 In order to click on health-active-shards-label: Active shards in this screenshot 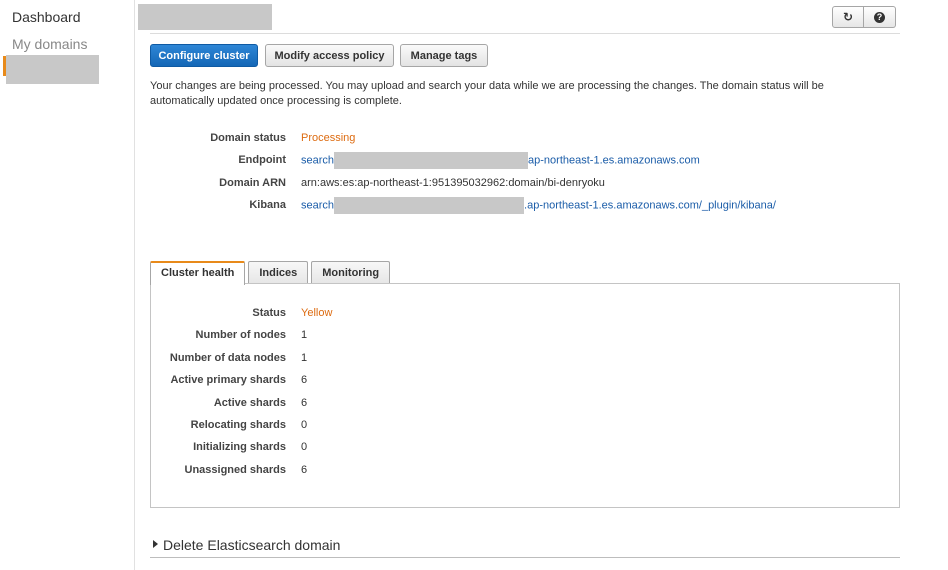, I will do `click(249, 403)`.